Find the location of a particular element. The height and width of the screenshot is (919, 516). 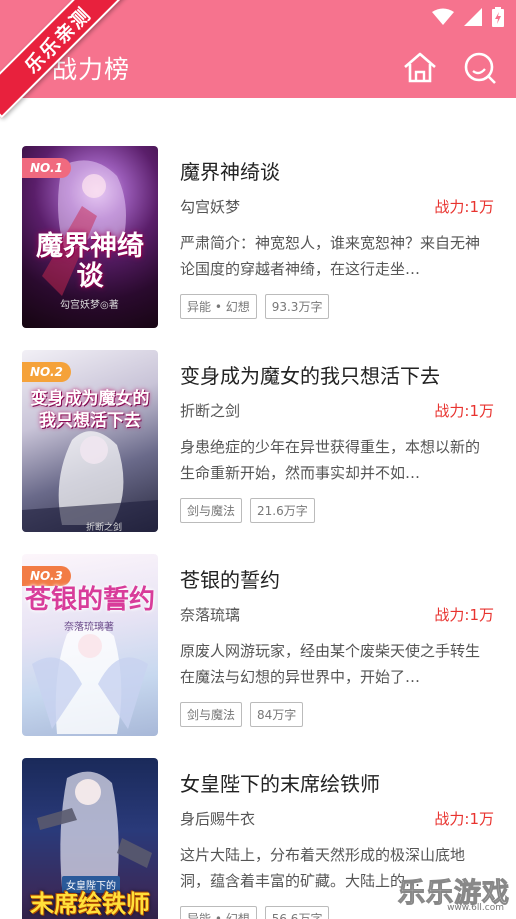

cover-author: 折断之剑 is located at coordinates (104, 527).